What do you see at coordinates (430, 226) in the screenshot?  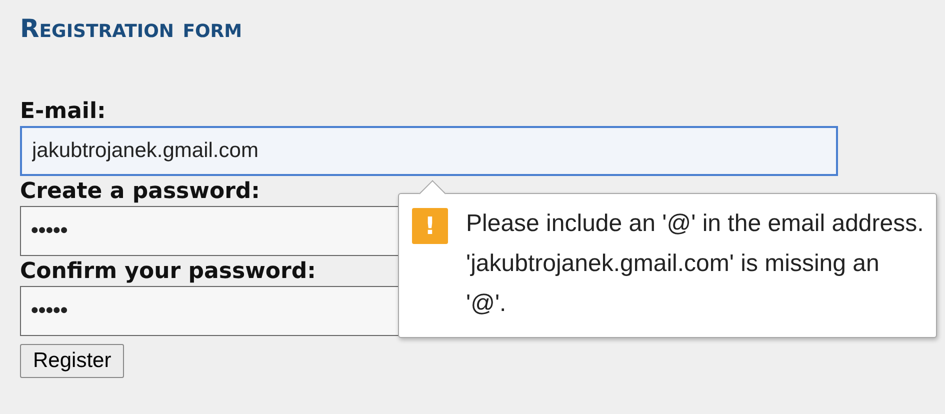 I see `warning-icon: !` at bounding box center [430, 226].